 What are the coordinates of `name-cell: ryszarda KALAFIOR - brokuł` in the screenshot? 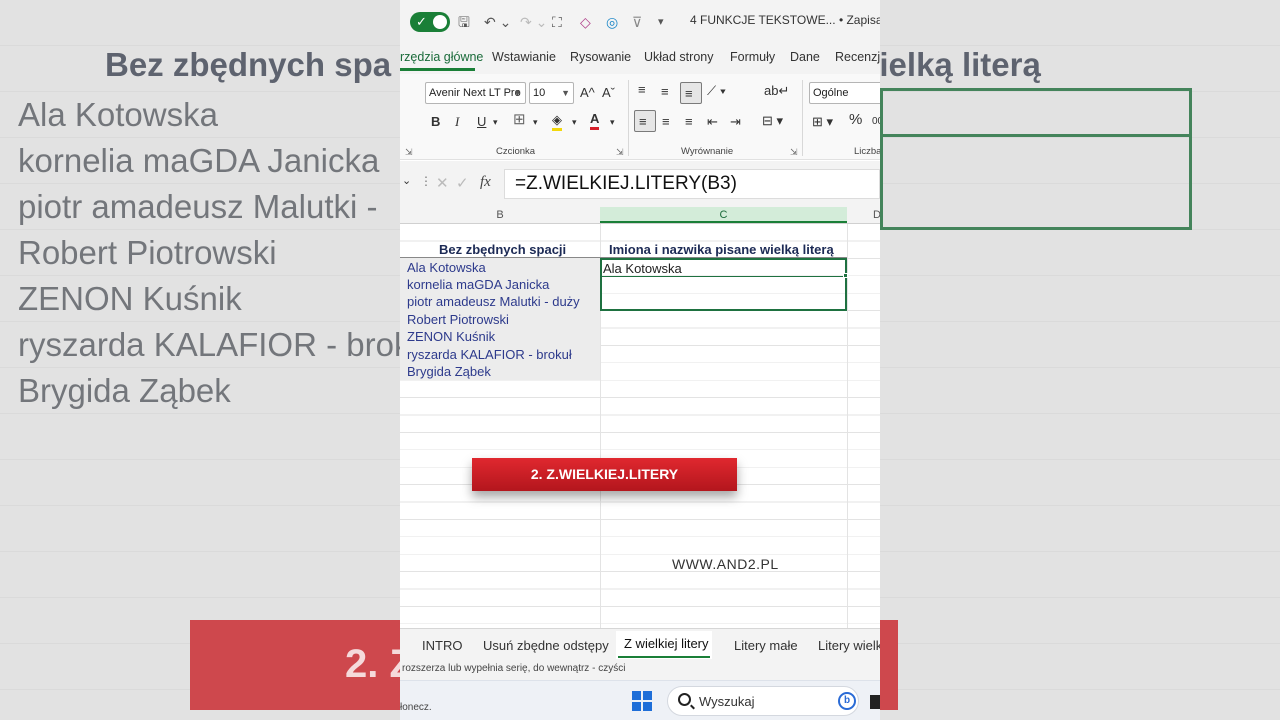 It's located at (489, 354).